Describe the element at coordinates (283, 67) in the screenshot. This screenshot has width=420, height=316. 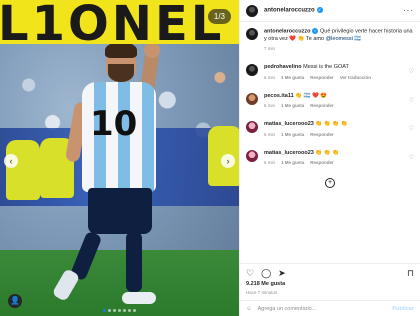
I see `comment-username: pedrohavelino` at that location.